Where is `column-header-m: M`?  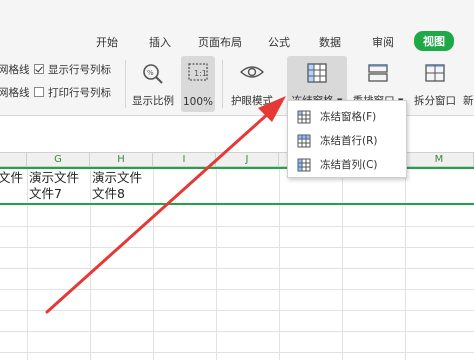
column-header-m: M is located at coordinates (439, 160).